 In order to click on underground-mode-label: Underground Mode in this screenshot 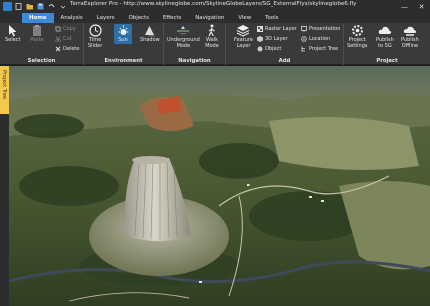, I will do `click(183, 43)`.